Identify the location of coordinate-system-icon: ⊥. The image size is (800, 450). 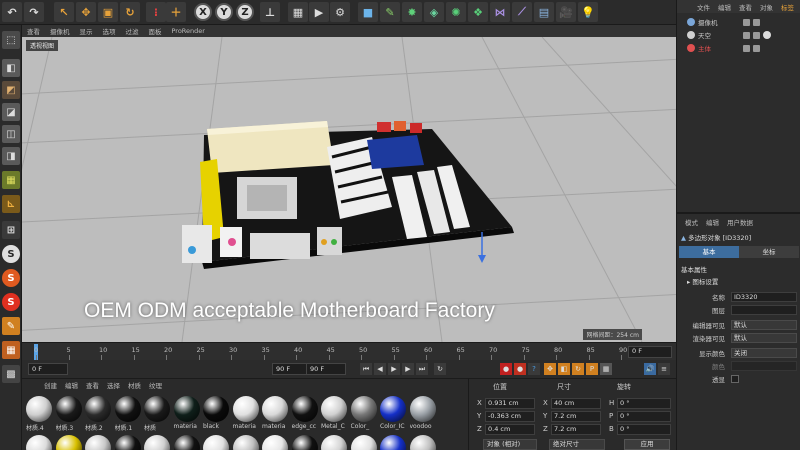
(270, 12).